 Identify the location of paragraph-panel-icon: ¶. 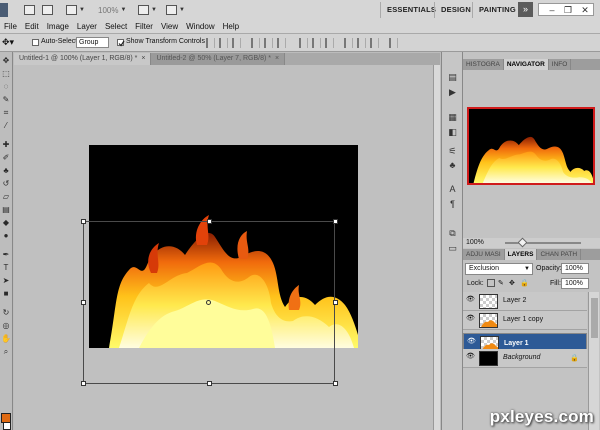
(452, 204).